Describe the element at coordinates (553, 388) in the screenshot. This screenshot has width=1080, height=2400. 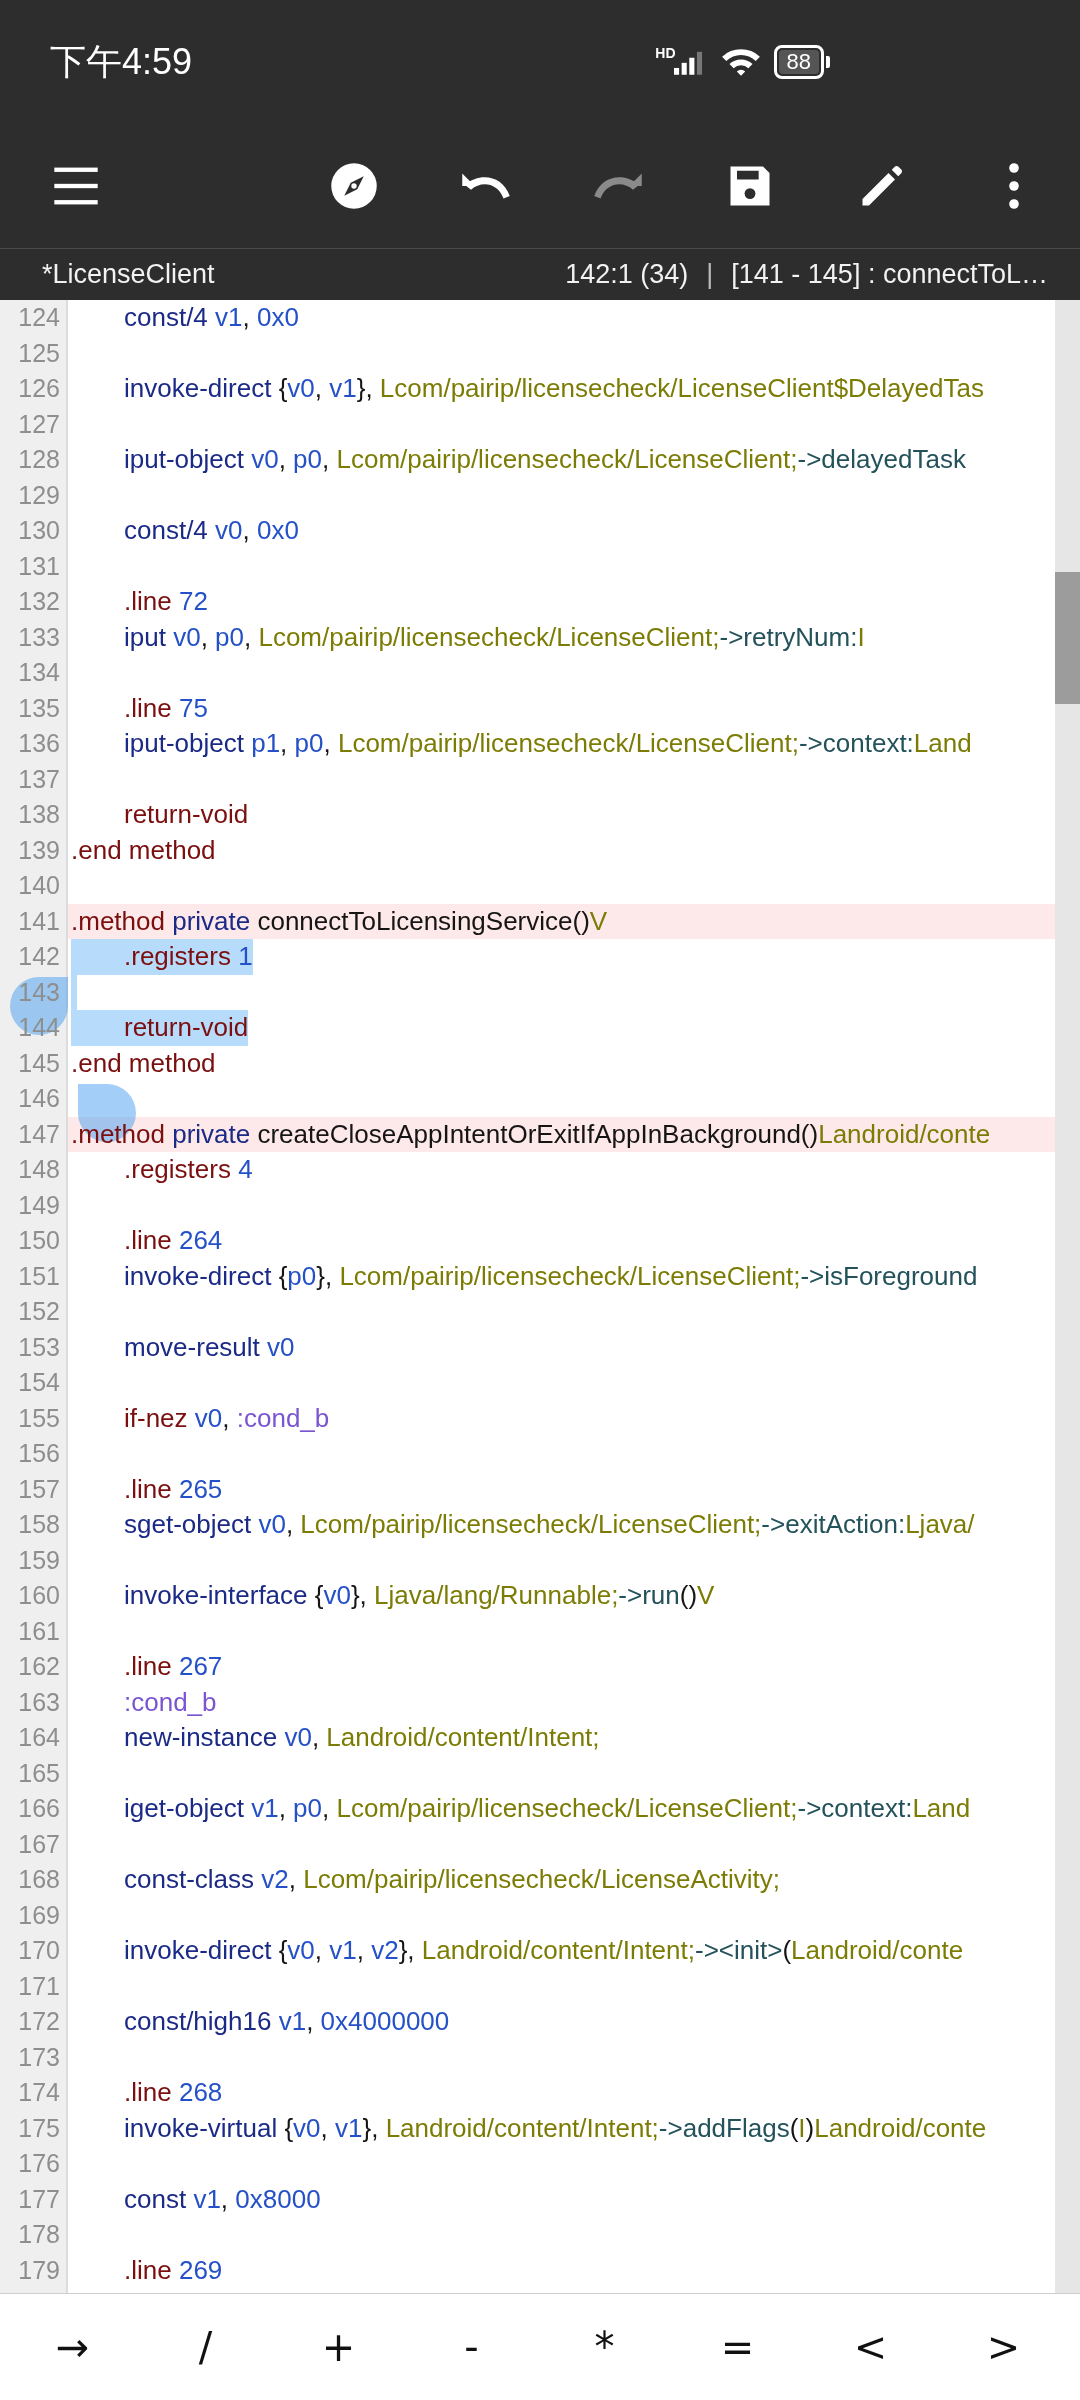
I see `code-line: invoke-direct {v0, v1}, Lcom/pairip/licensecheck/LicenseClient$DelayedTas` at that location.